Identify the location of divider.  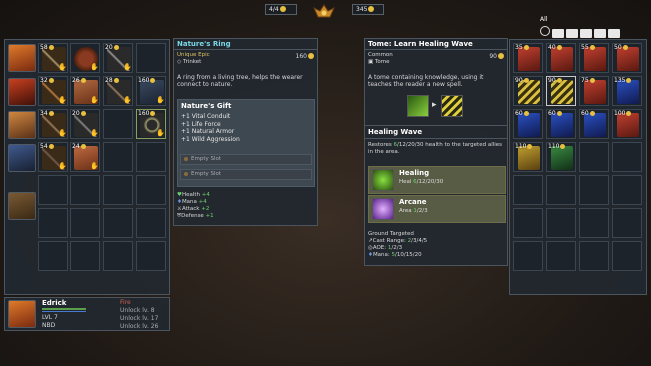
(436, 125).